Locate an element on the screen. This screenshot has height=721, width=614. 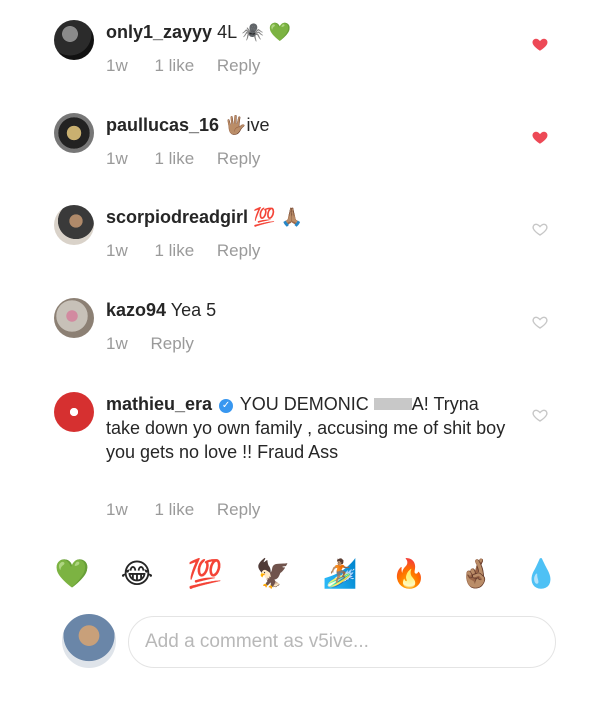
comment-username: only1_zayyy is located at coordinates (159, 32).